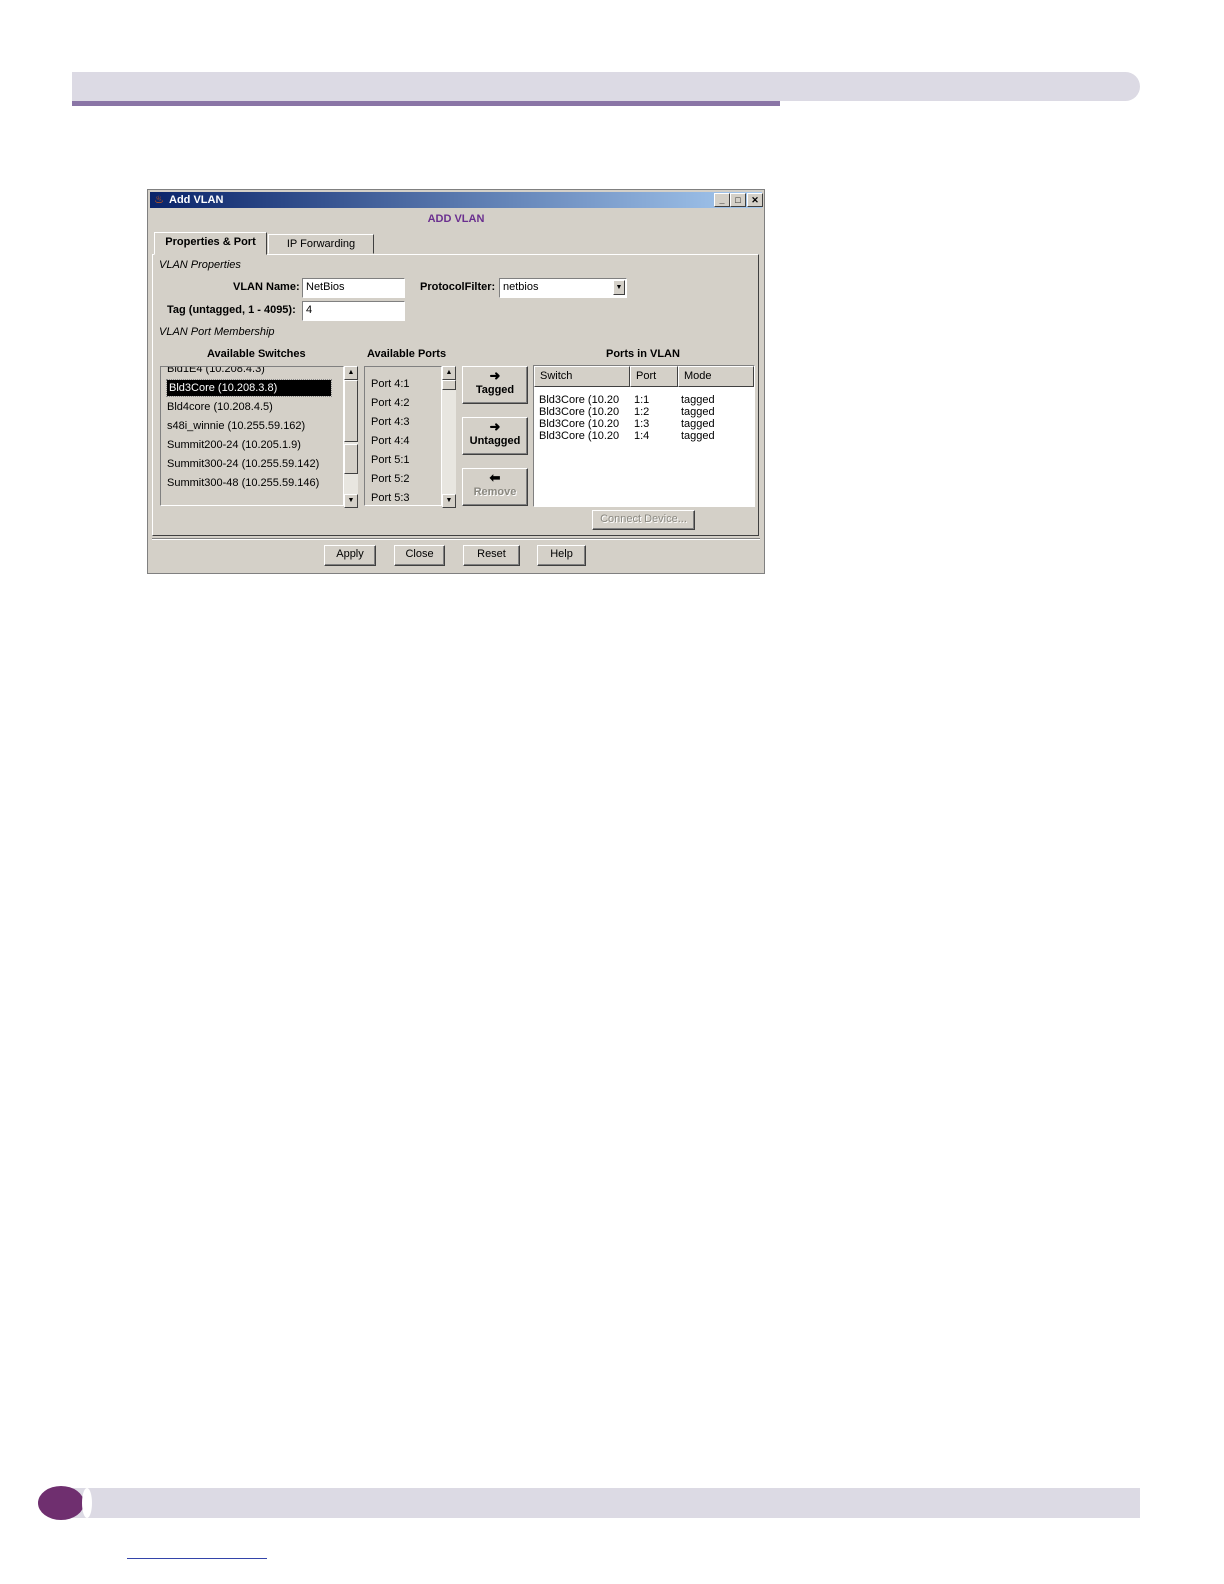  I want to click on tagged-button: ➜ Tagged, so click(495, 385).